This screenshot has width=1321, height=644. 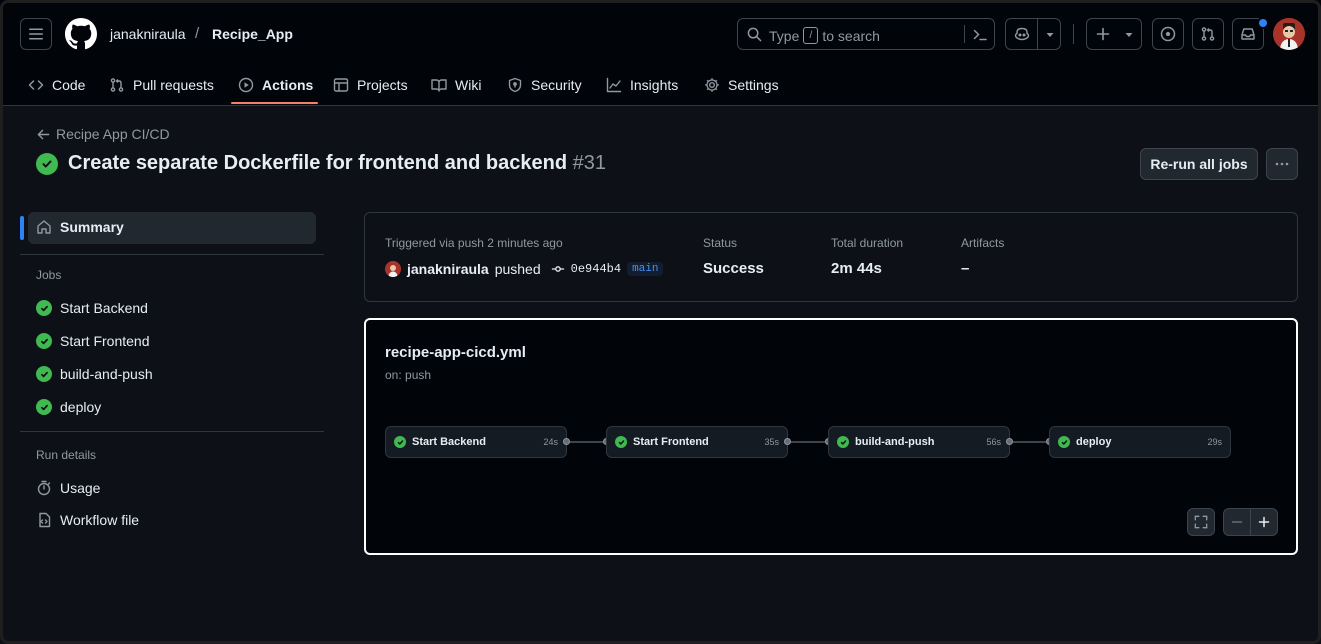 I want to click on table-icon, so click(x=341, y=85).